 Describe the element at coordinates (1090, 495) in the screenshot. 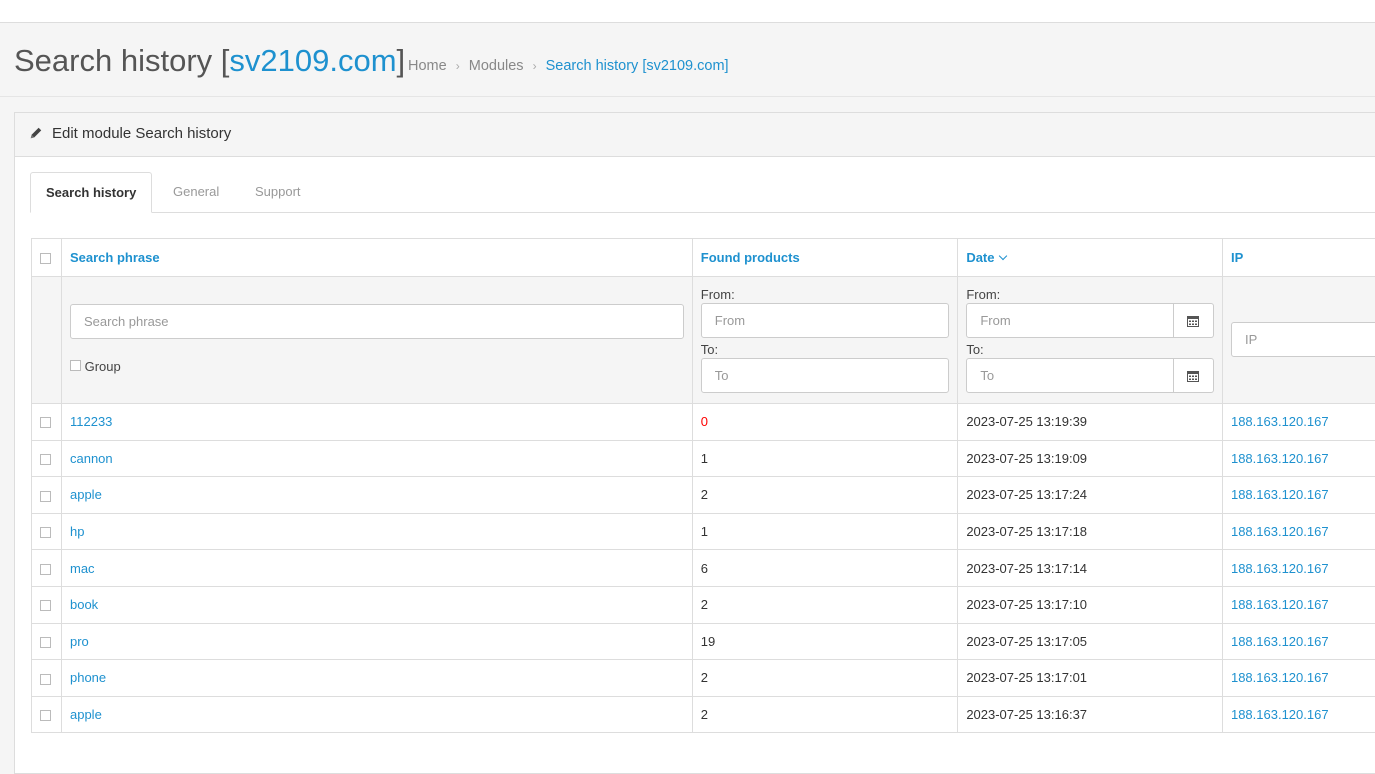

I see `date-cell: 2023-07-25 13:17:24` at that location.